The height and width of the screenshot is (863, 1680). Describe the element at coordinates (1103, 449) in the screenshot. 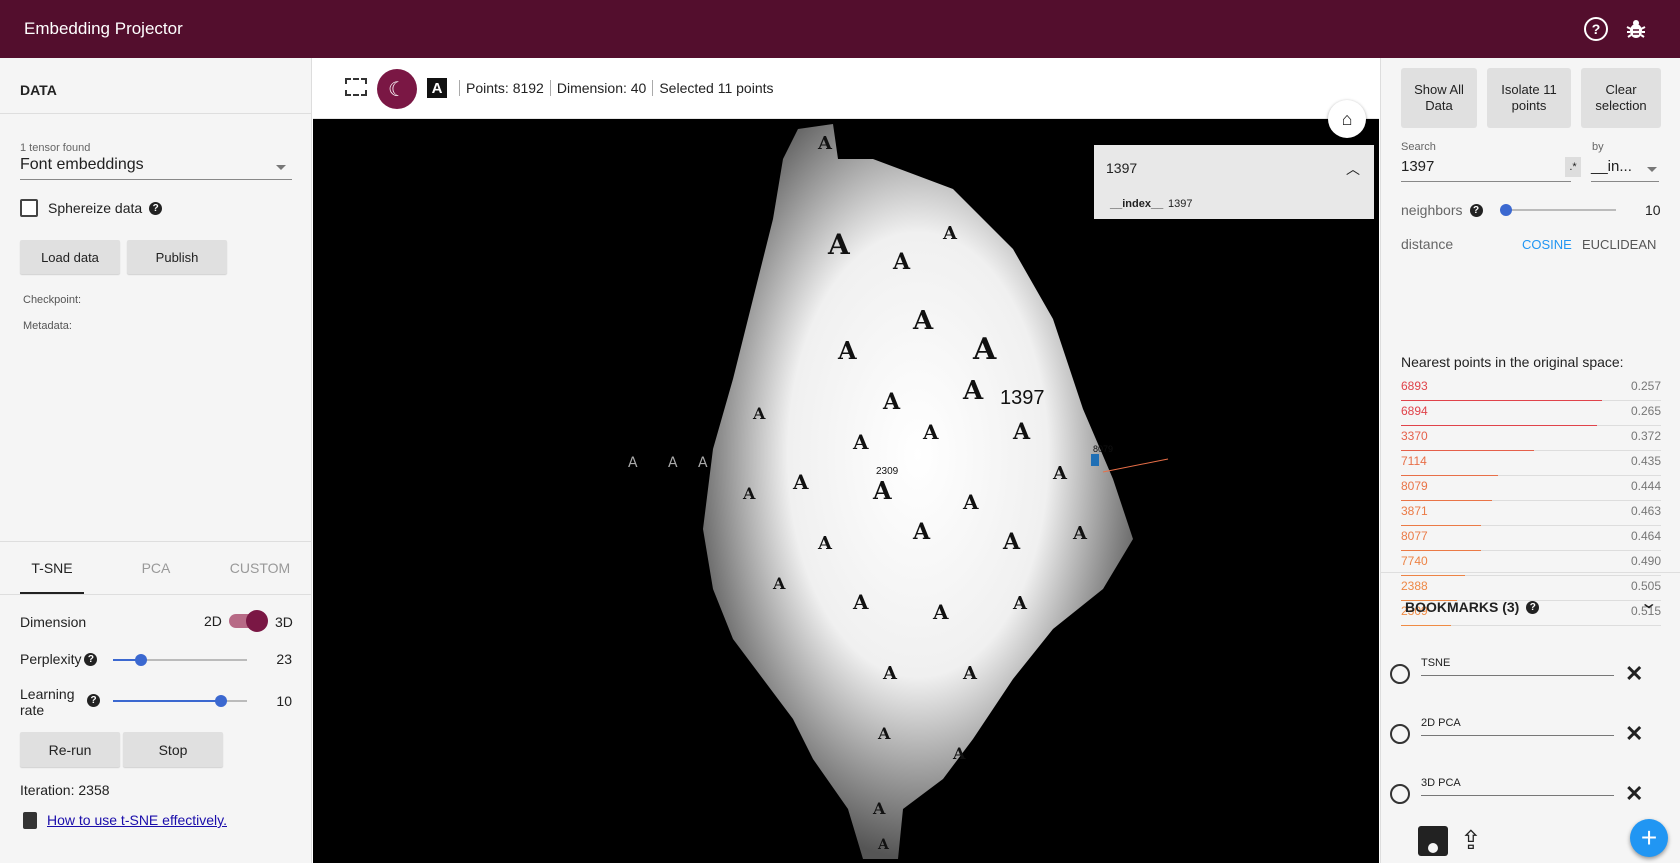

I see `neighbor-label-8079: 8079` at that location.